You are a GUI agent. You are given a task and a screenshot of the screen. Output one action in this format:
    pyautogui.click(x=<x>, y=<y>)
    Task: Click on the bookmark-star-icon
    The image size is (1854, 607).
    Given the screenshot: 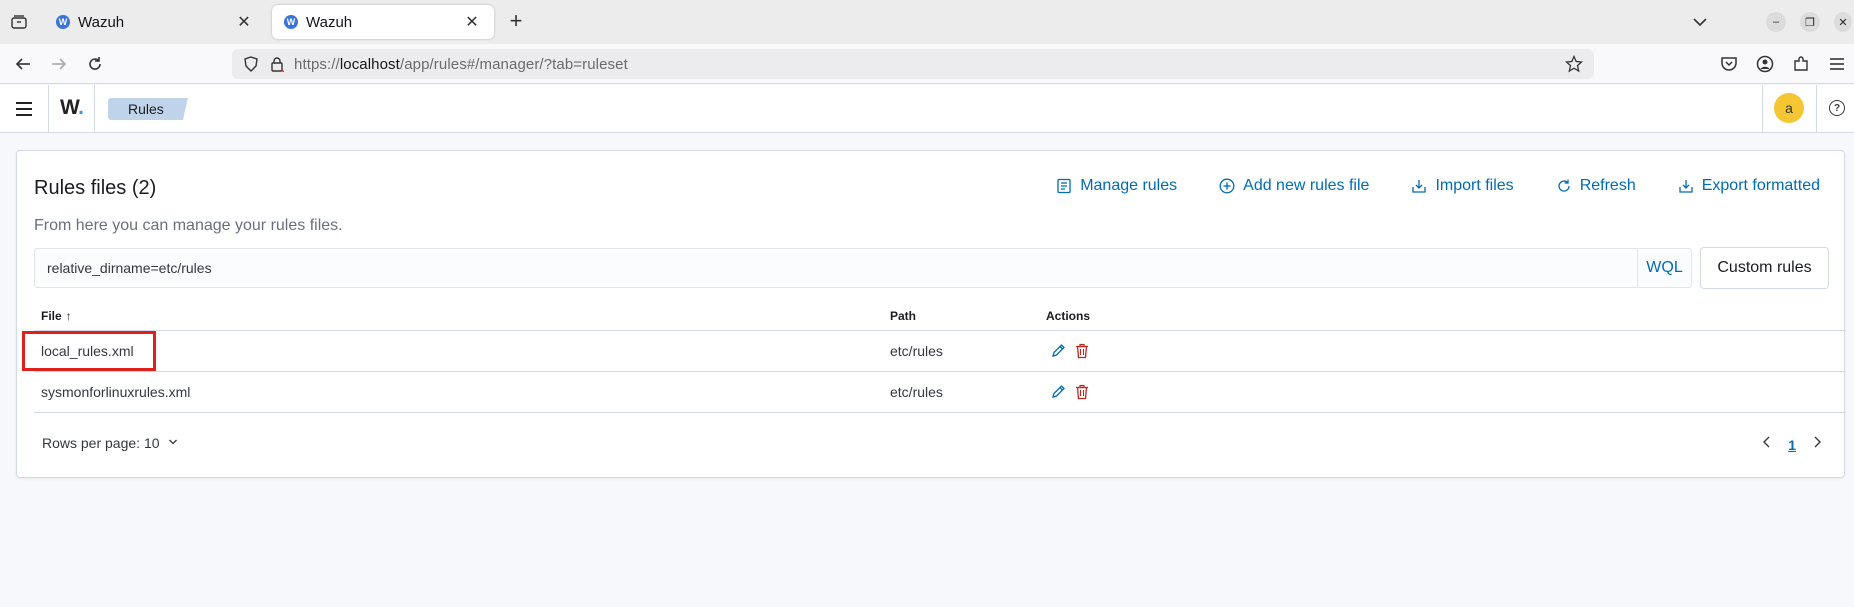 What is the action you would take?
    pyautogui.click(x=1574, y=64)
    